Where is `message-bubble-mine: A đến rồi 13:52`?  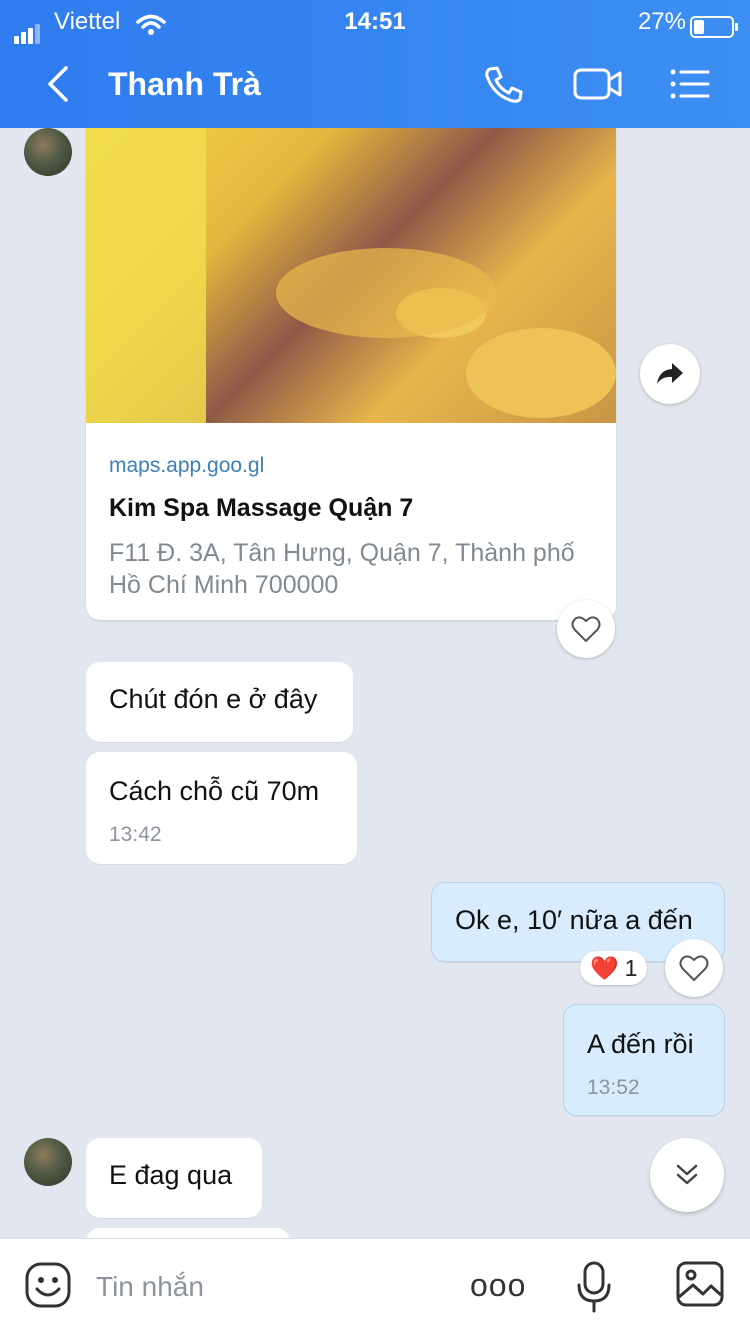 message-bubble-mine: A đến rồi 13:52 is located at coordinates (644, 1060).